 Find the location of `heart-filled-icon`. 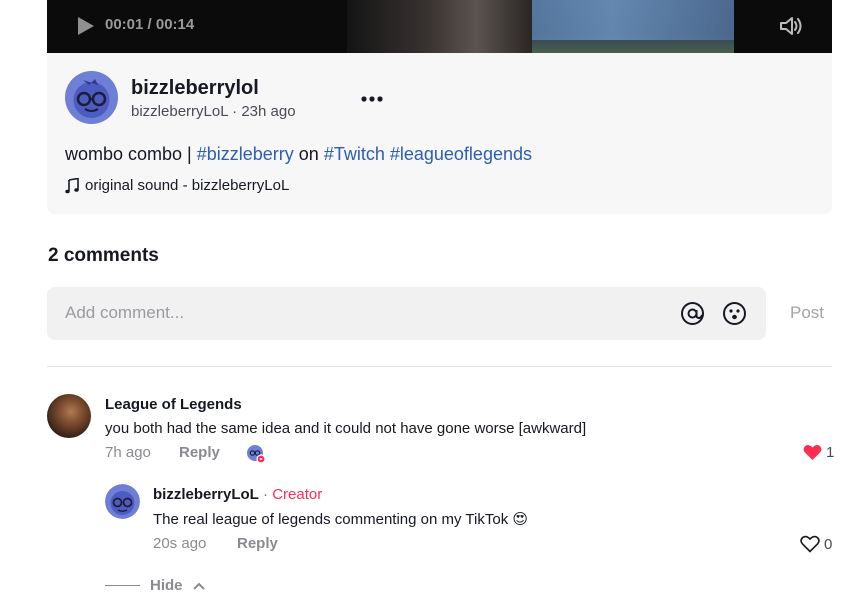

heart-filled-icon is located at coordinates (812, 452).